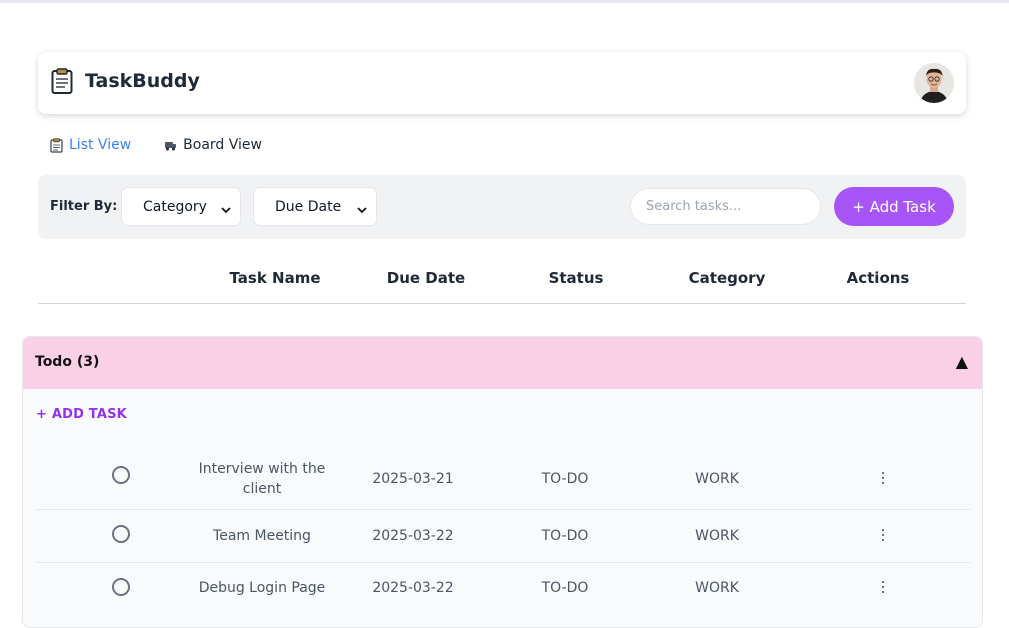 This screenshot has height=628, width=1009. I want to click on add-task-button: + Add Task, so click(894, 206).